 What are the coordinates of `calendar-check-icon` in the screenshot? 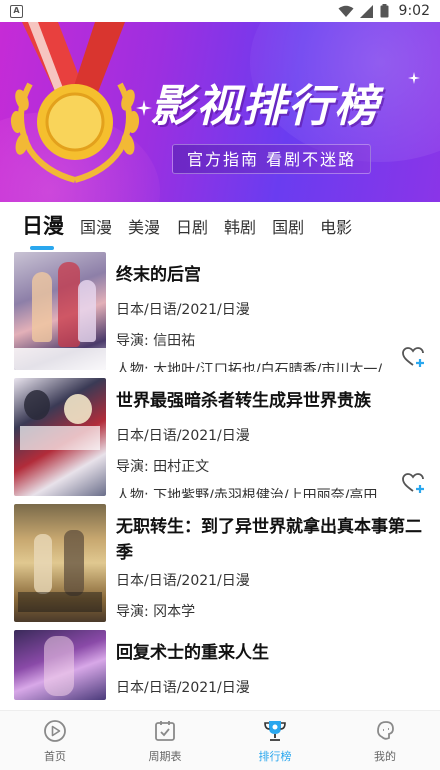 It's located at (165, 730).